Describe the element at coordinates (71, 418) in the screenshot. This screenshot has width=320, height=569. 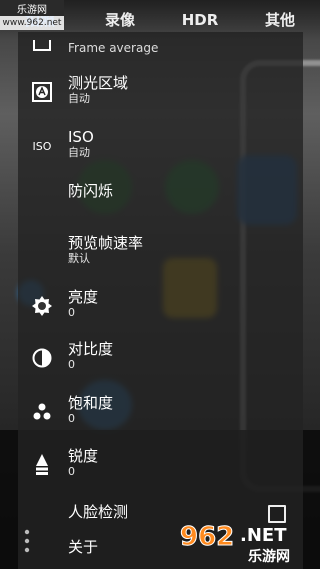
I see `saturation-value: 0` at that location.